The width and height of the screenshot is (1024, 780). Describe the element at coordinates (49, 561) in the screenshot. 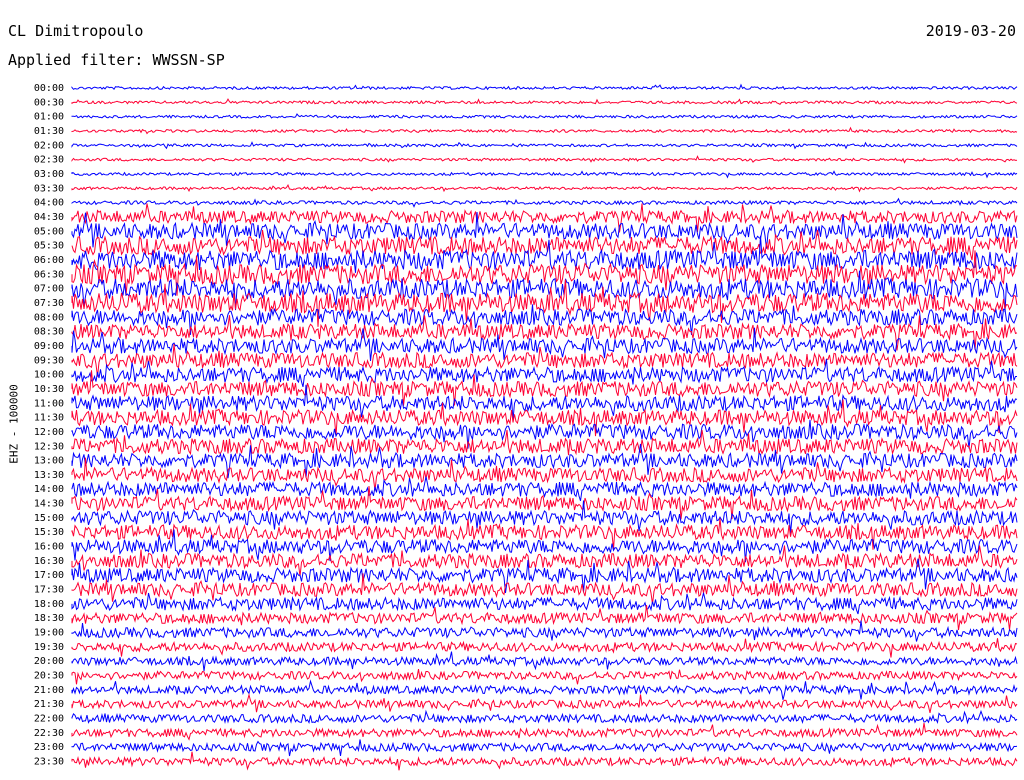

I see `row-time-label: 16:30` at that location.